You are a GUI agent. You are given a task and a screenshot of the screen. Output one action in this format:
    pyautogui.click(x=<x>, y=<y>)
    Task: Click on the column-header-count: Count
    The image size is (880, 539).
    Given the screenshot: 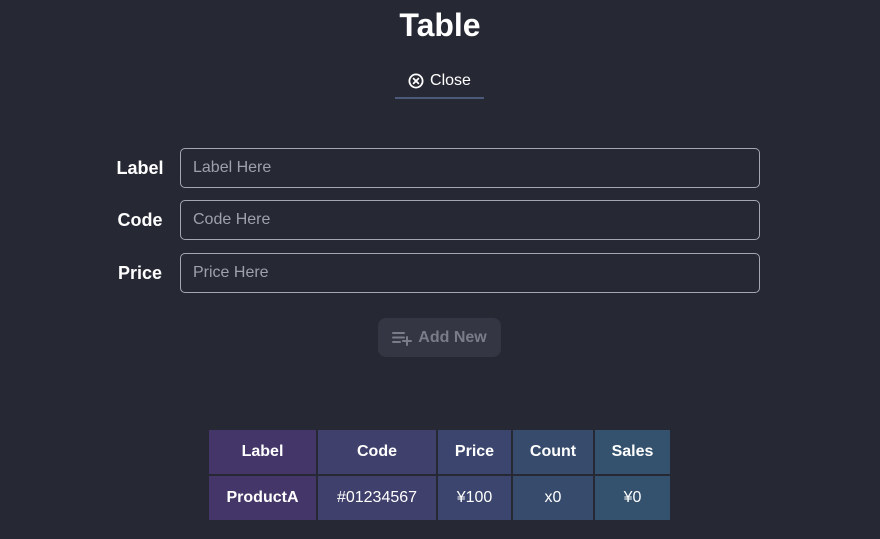 What is the action you would take?
    pyautogui.click(x=553, y=452)
    